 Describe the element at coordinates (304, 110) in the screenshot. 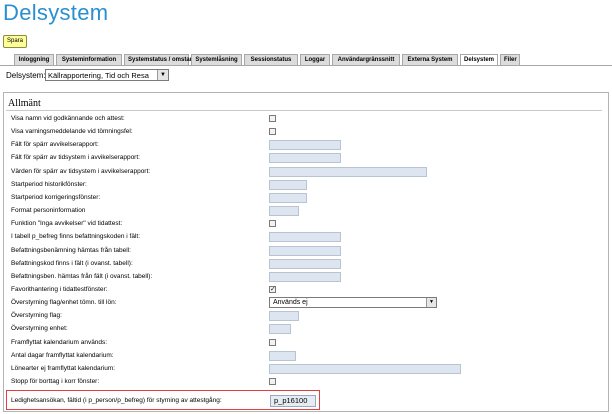

I see `section-divider` at that location.